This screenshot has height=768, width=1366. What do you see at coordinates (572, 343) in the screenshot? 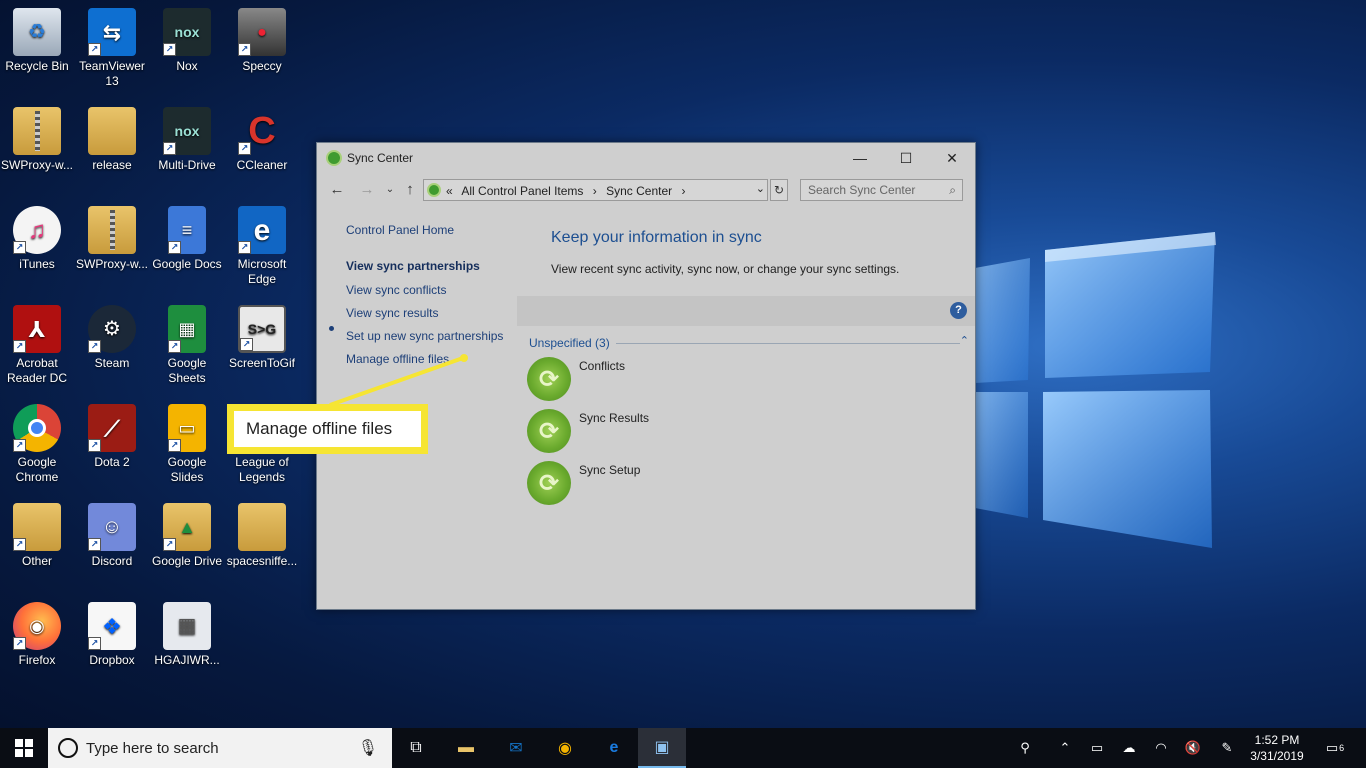
I see `group-label: Unspecified (3)` at bounding box center [572, 343].